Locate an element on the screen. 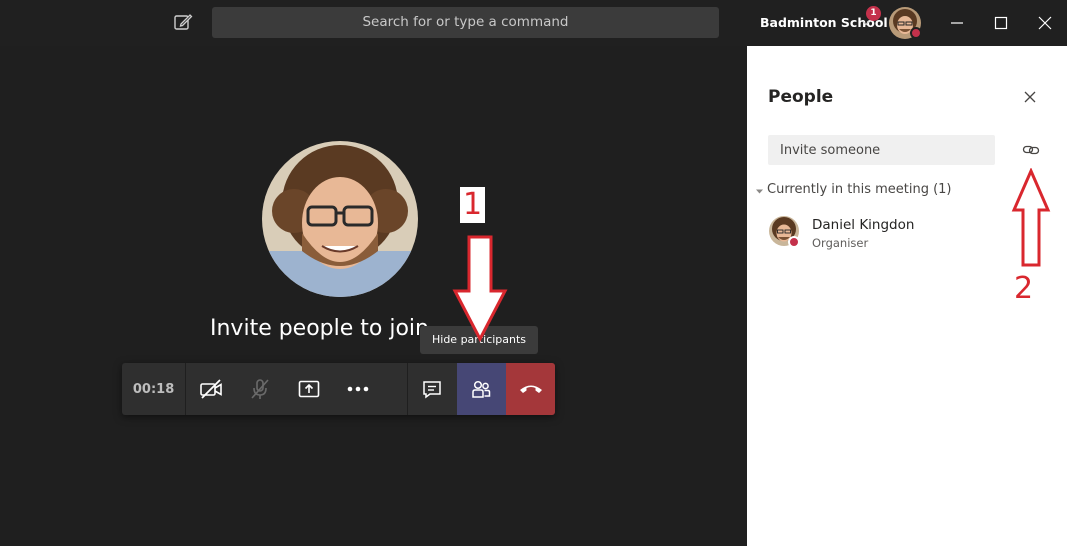 The width and height of the screenshot is (1067, 546). camera-off-icon is located at coordinates (210, 389).